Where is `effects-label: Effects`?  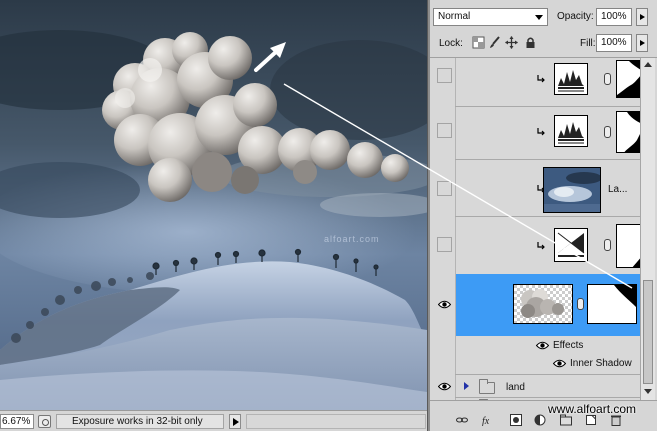
effects-label: Effects is located at coordinates (568, 345).